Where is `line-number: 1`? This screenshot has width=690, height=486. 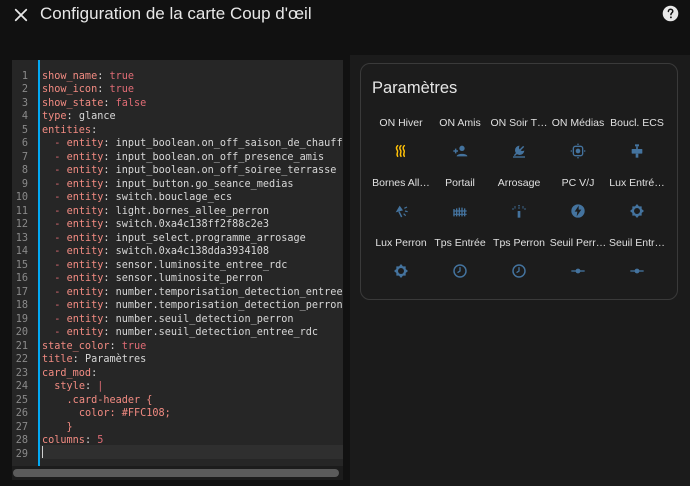
line-number: 1 is located at coordinates (24, 76).